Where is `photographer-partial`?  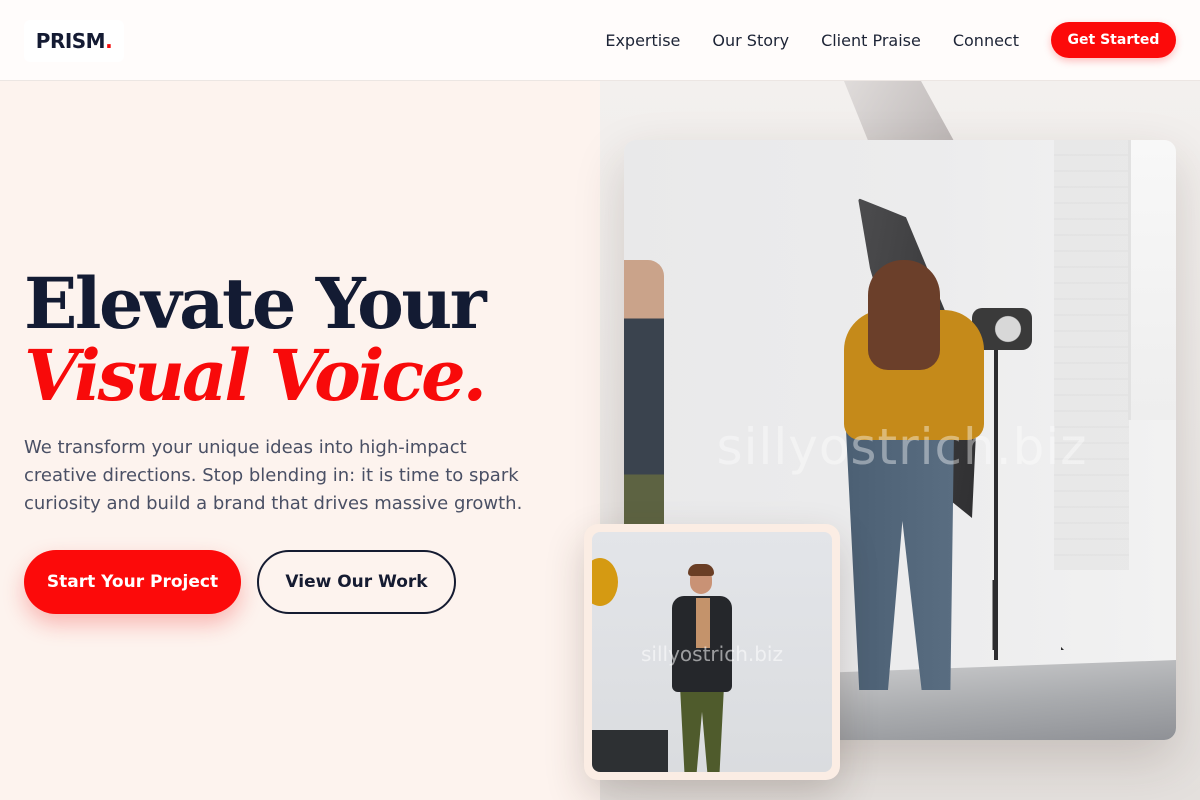
photographer-partial is located at coordinates (605, 582).